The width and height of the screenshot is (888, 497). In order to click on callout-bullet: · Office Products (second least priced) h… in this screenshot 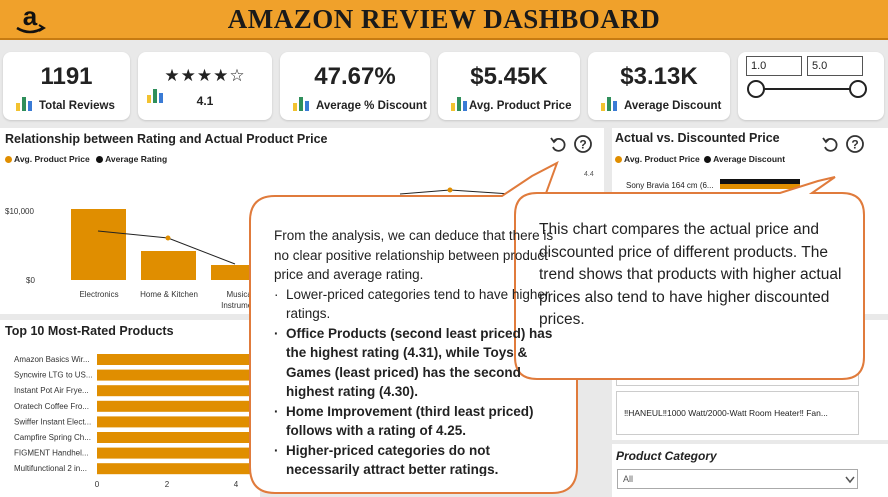, I will do `click(413, 362)`.